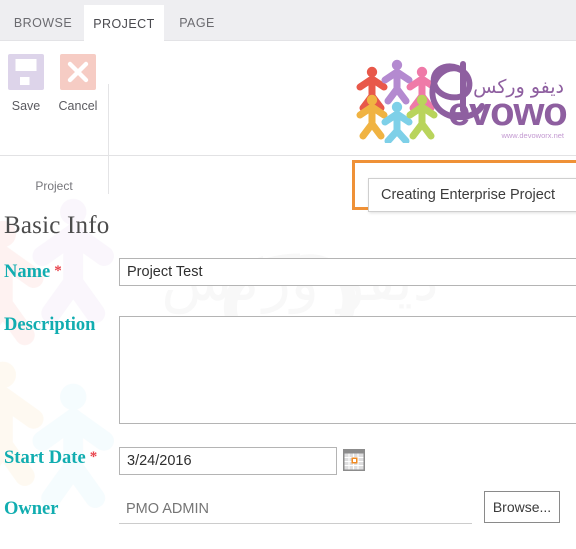  I want to click on tab-page-label: PAGE, so click(197, 23).